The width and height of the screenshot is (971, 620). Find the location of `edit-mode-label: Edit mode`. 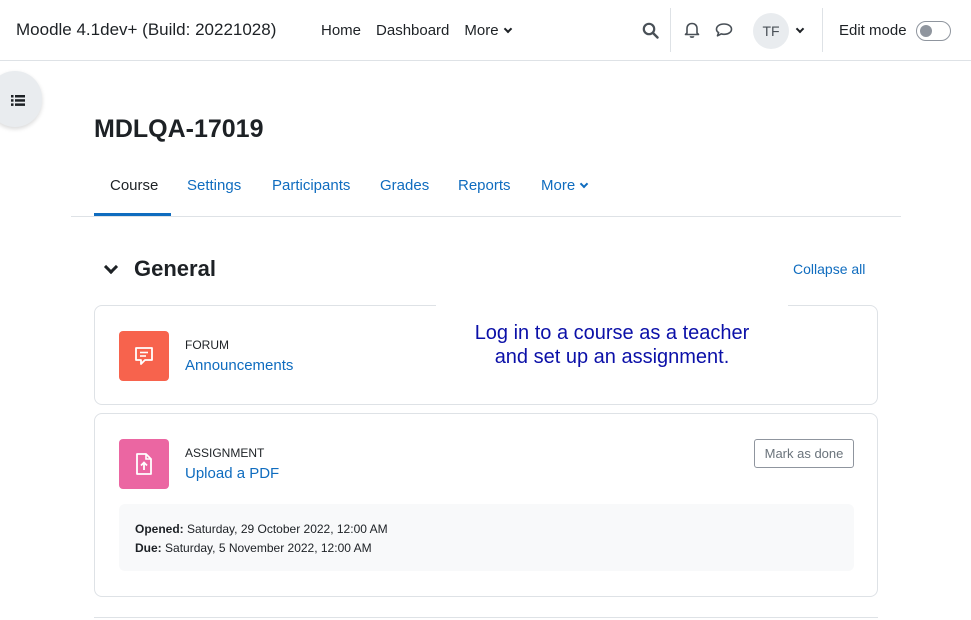

edit-mode-label: Edit mode is located at coordinates (873, 30).